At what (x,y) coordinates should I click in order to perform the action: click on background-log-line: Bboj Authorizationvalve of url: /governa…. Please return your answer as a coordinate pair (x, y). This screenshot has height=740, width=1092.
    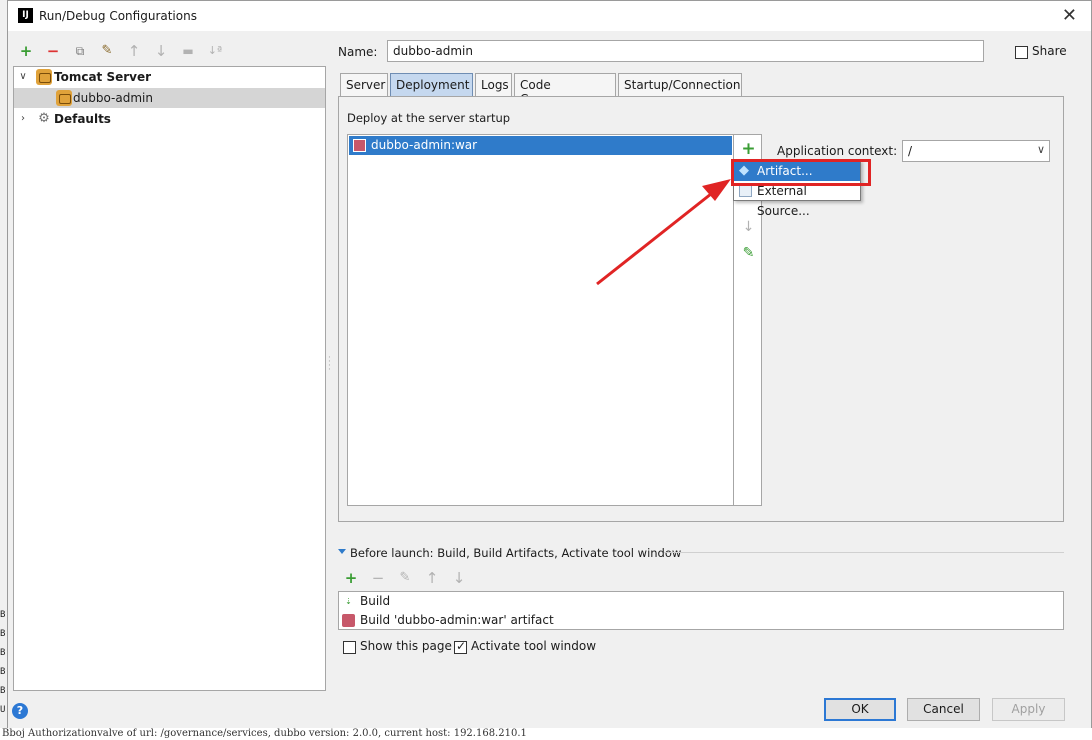
    Looking at the image, I should click on (546, 734).